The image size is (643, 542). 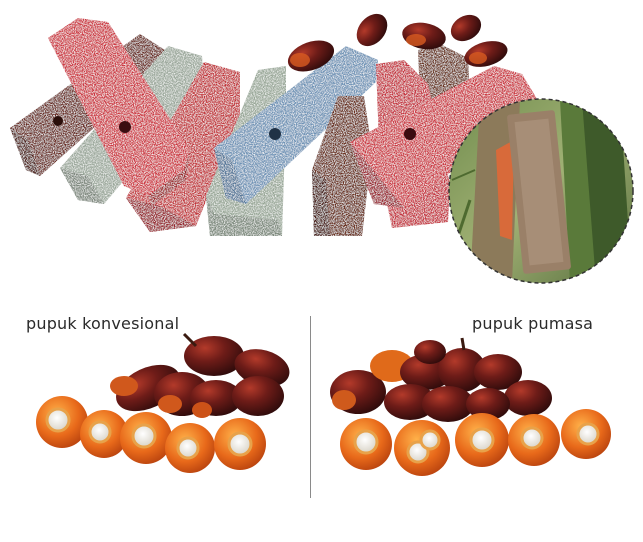 What do you see at coordinates (163, 402) in the screenshot?
I see `fruit-bunch-conventional` at bounding box center [163, 402].